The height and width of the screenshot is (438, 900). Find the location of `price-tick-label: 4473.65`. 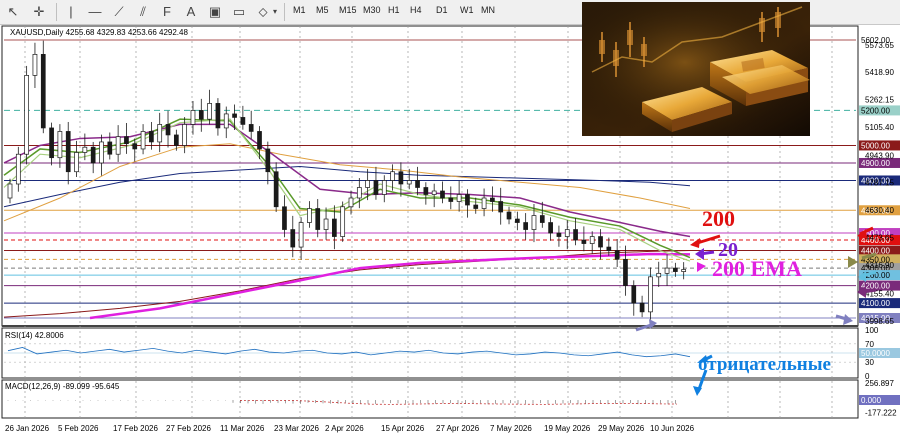

price-tick-label: 4473.65 is located at coordinates (879, 238).